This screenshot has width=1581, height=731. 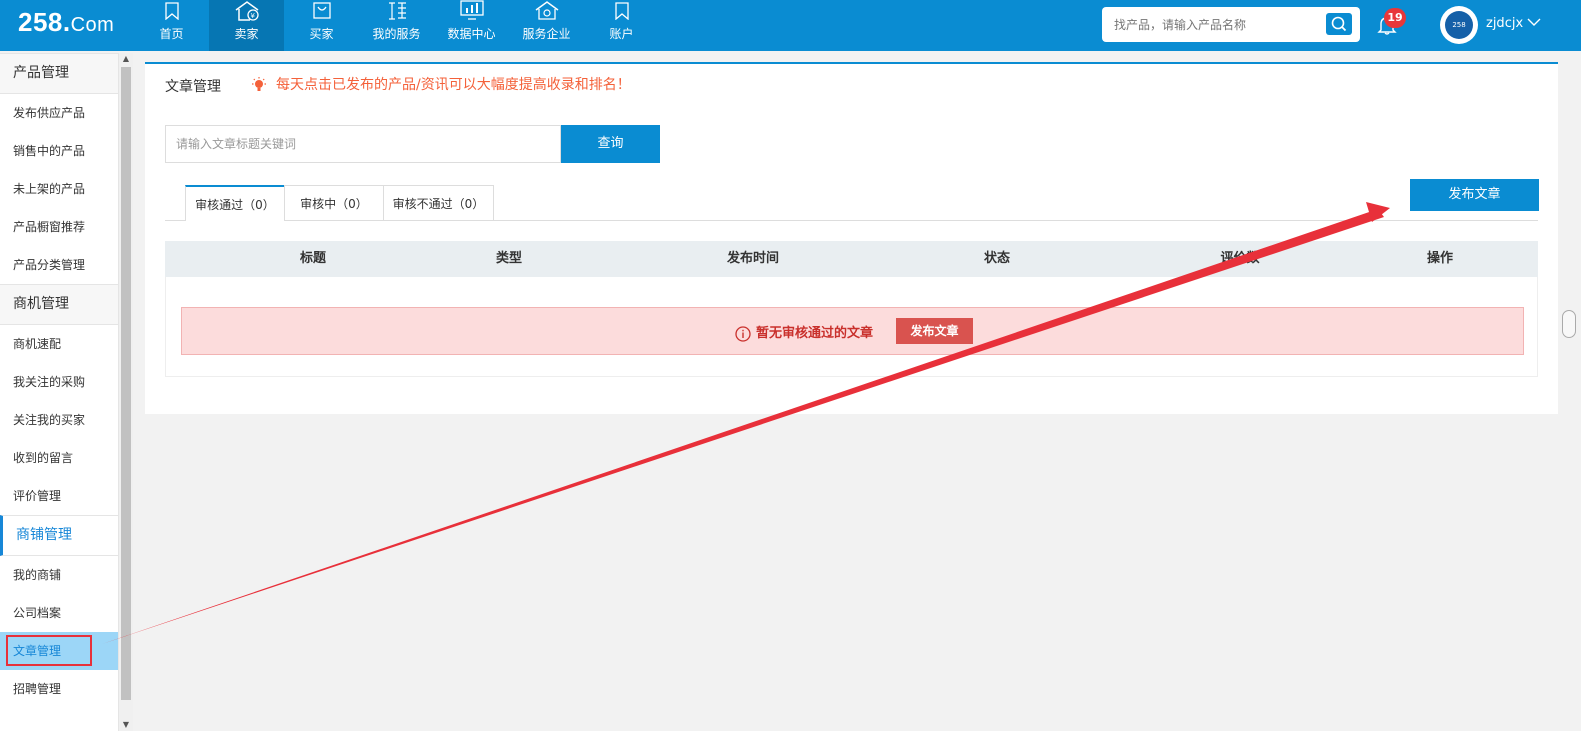 I want to click on sidebar-group-products: 产品管理, so click(x=59, y=73).